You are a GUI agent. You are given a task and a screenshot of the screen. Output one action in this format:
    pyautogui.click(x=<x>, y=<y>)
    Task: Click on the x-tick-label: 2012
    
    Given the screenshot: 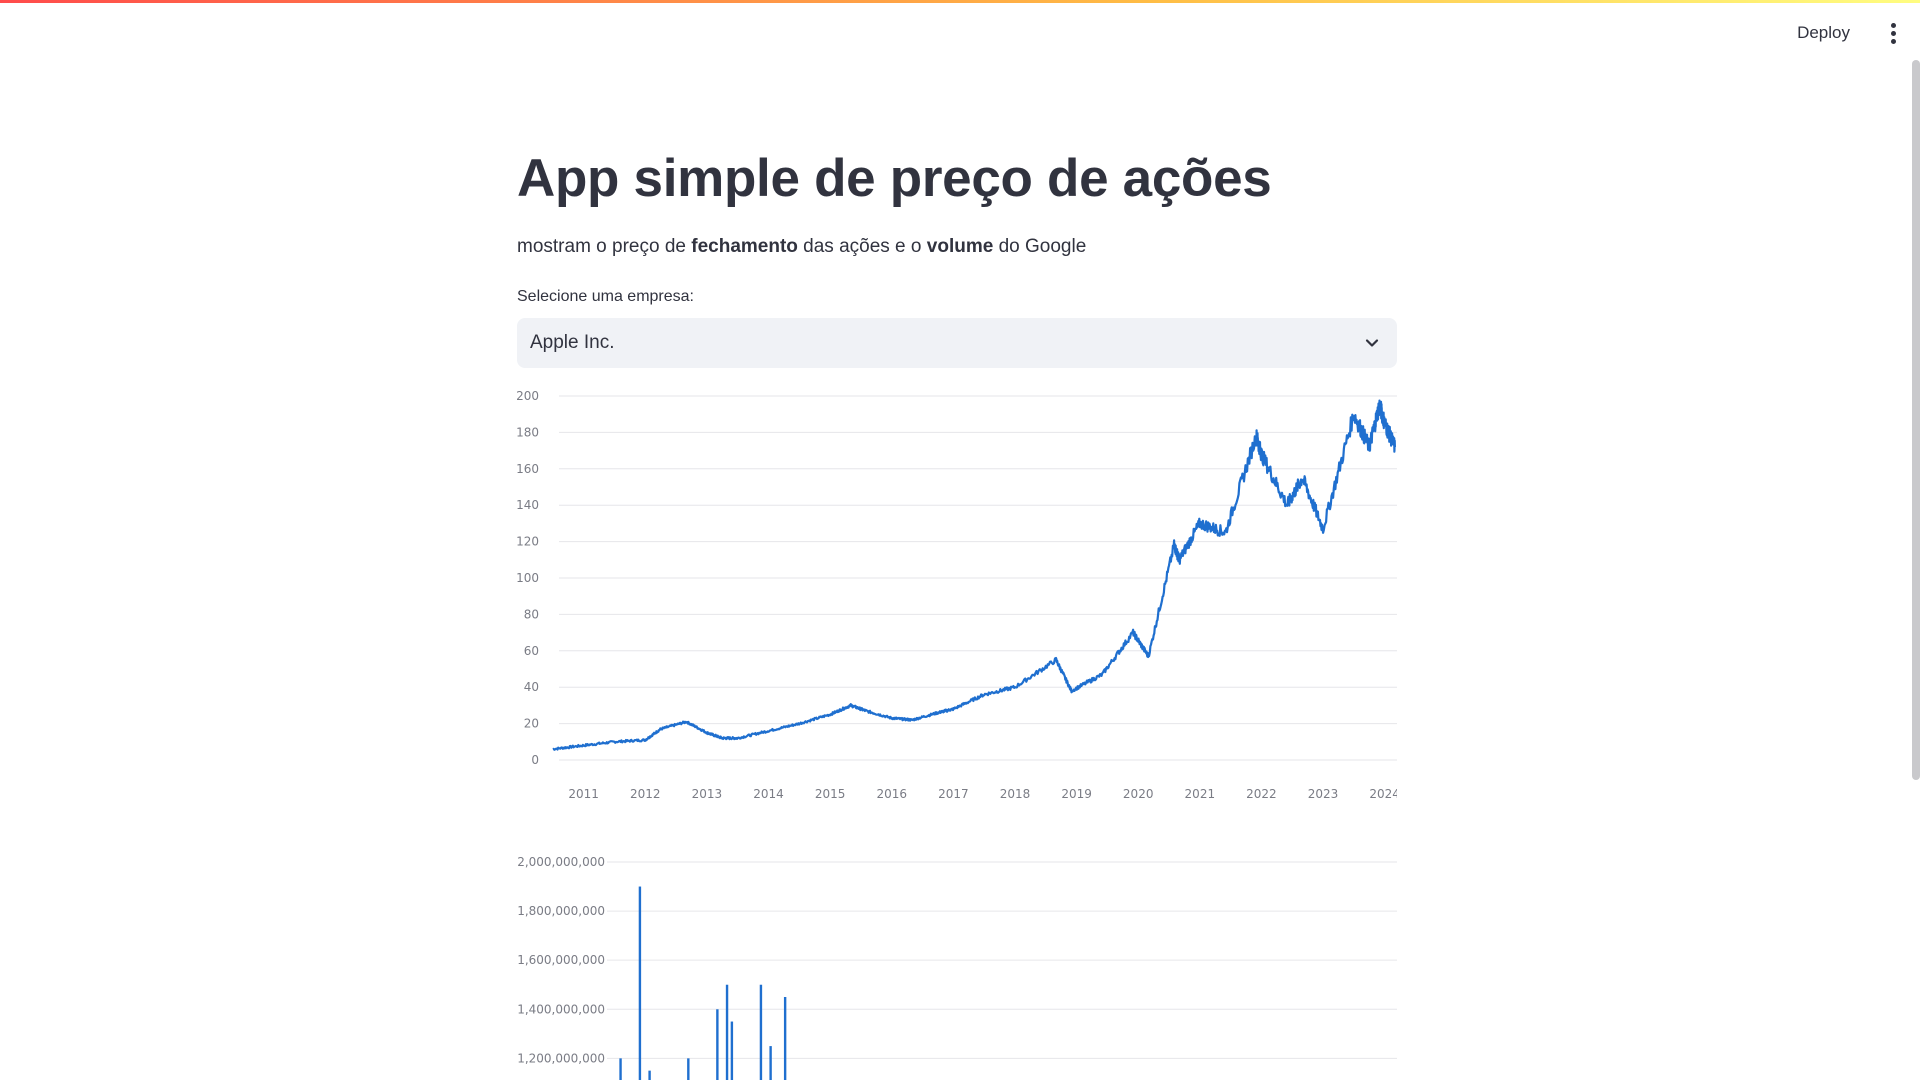 What is the action you would take?
    pyautogui.click(x=645, y=794)
    